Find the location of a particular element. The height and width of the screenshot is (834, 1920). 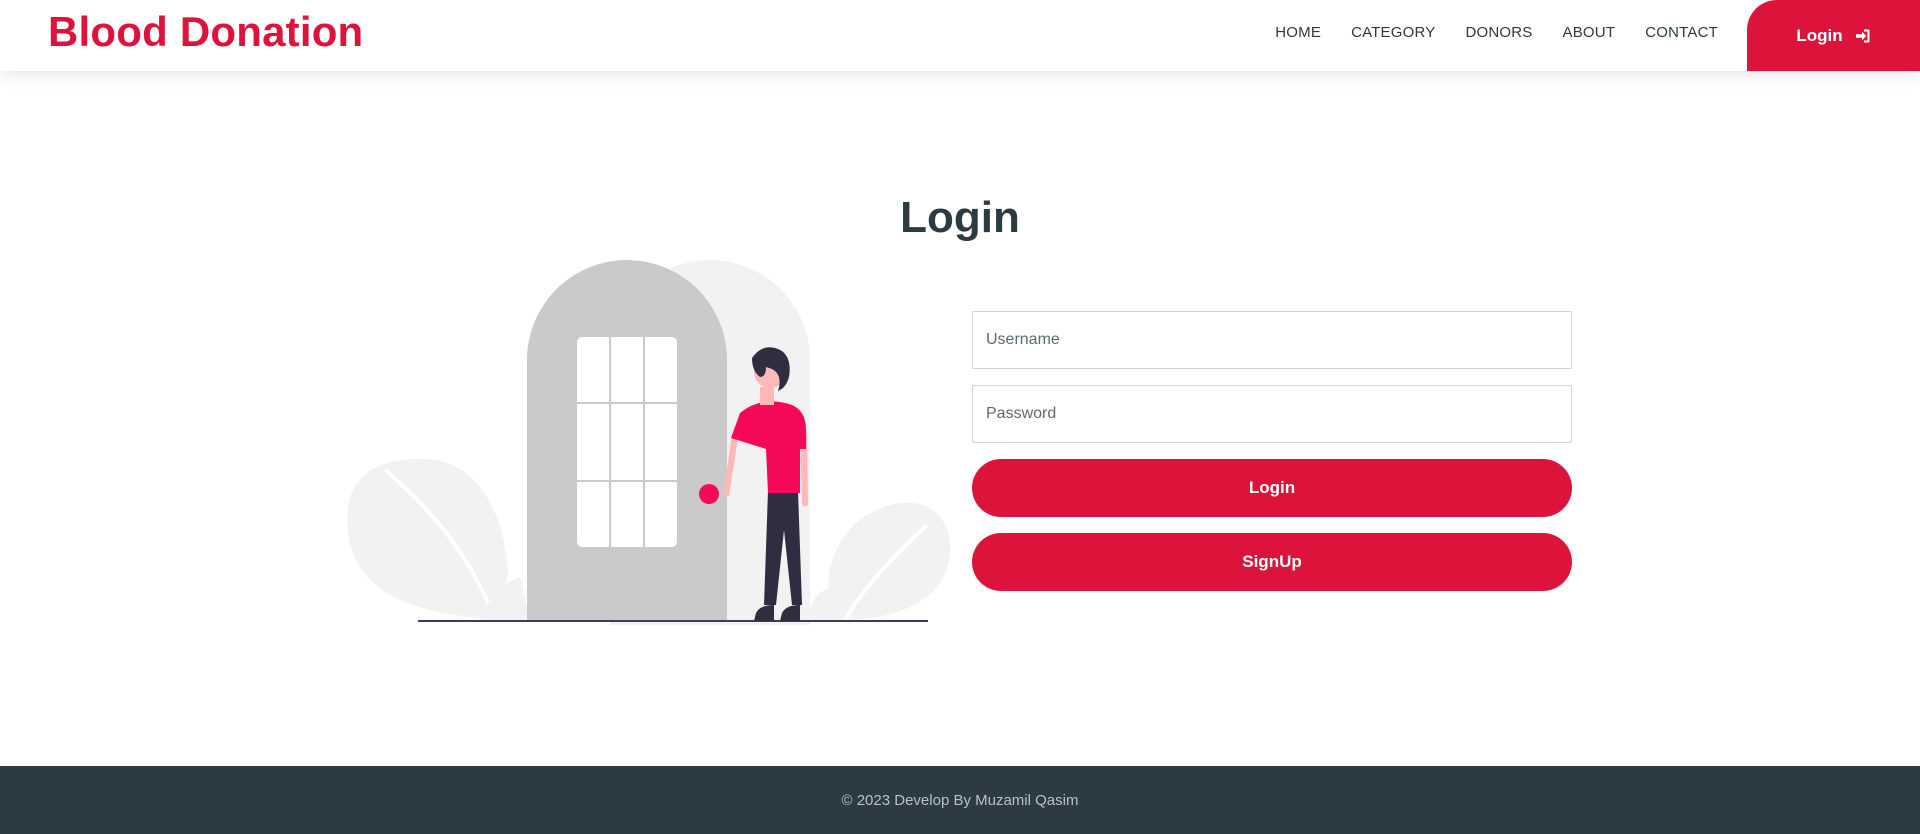

footer-copyright: © 2023 Develop By Muzamil Qasim is located at coordinates (960, 800).